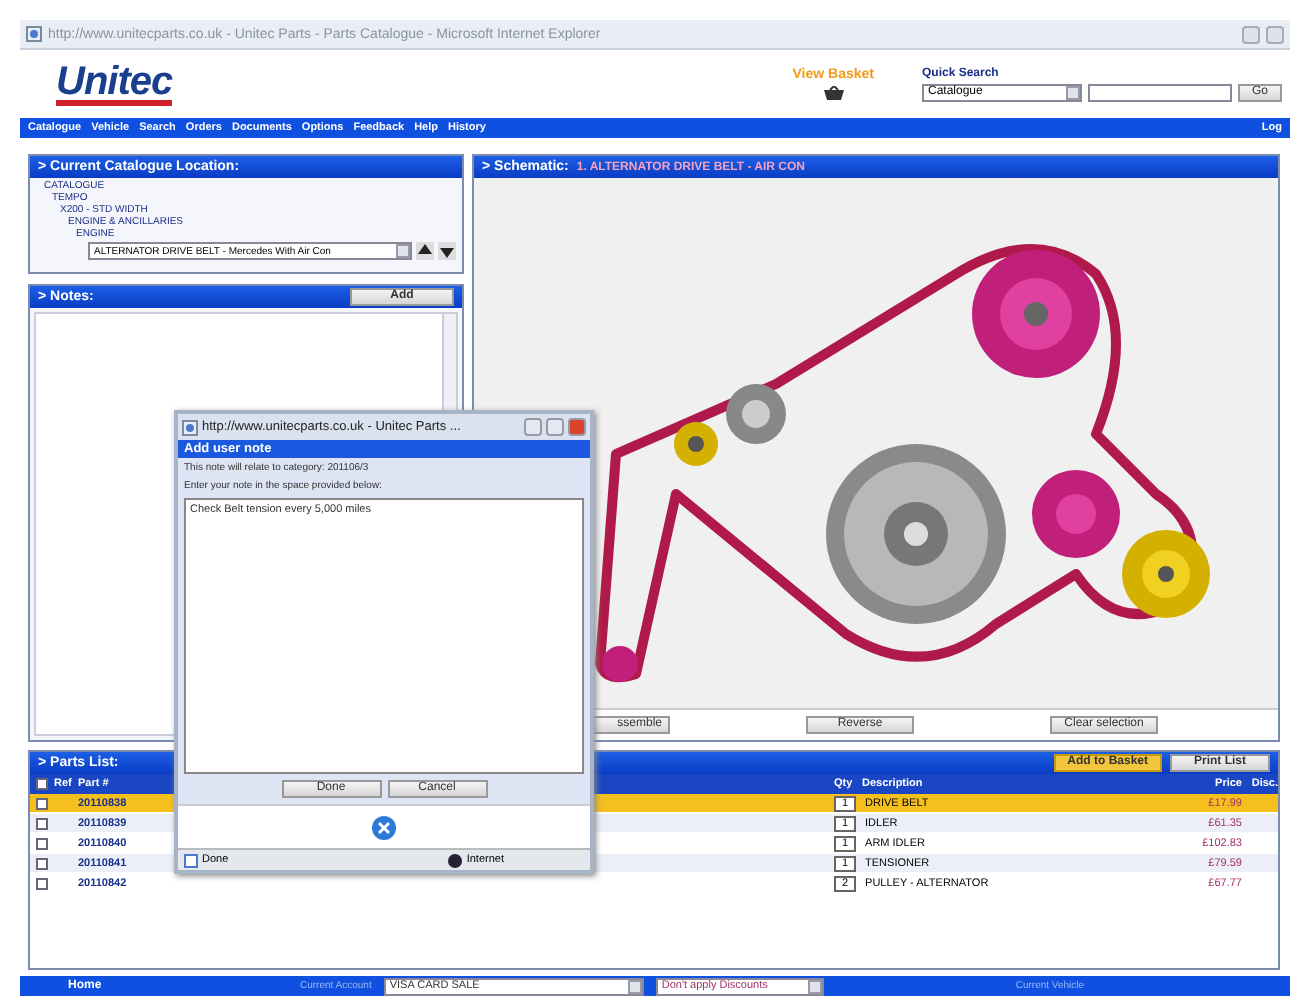  What do you see at coordinates (384, 827) in the screenshot?
I see `close-icon` at bounding box center [384, 827].